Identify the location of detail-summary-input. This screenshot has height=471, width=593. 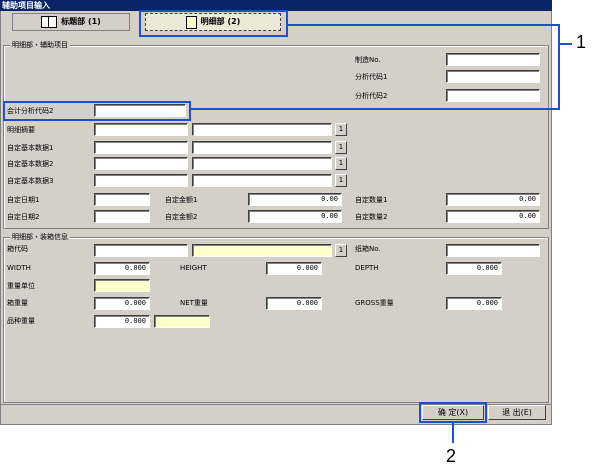
(141, 129).